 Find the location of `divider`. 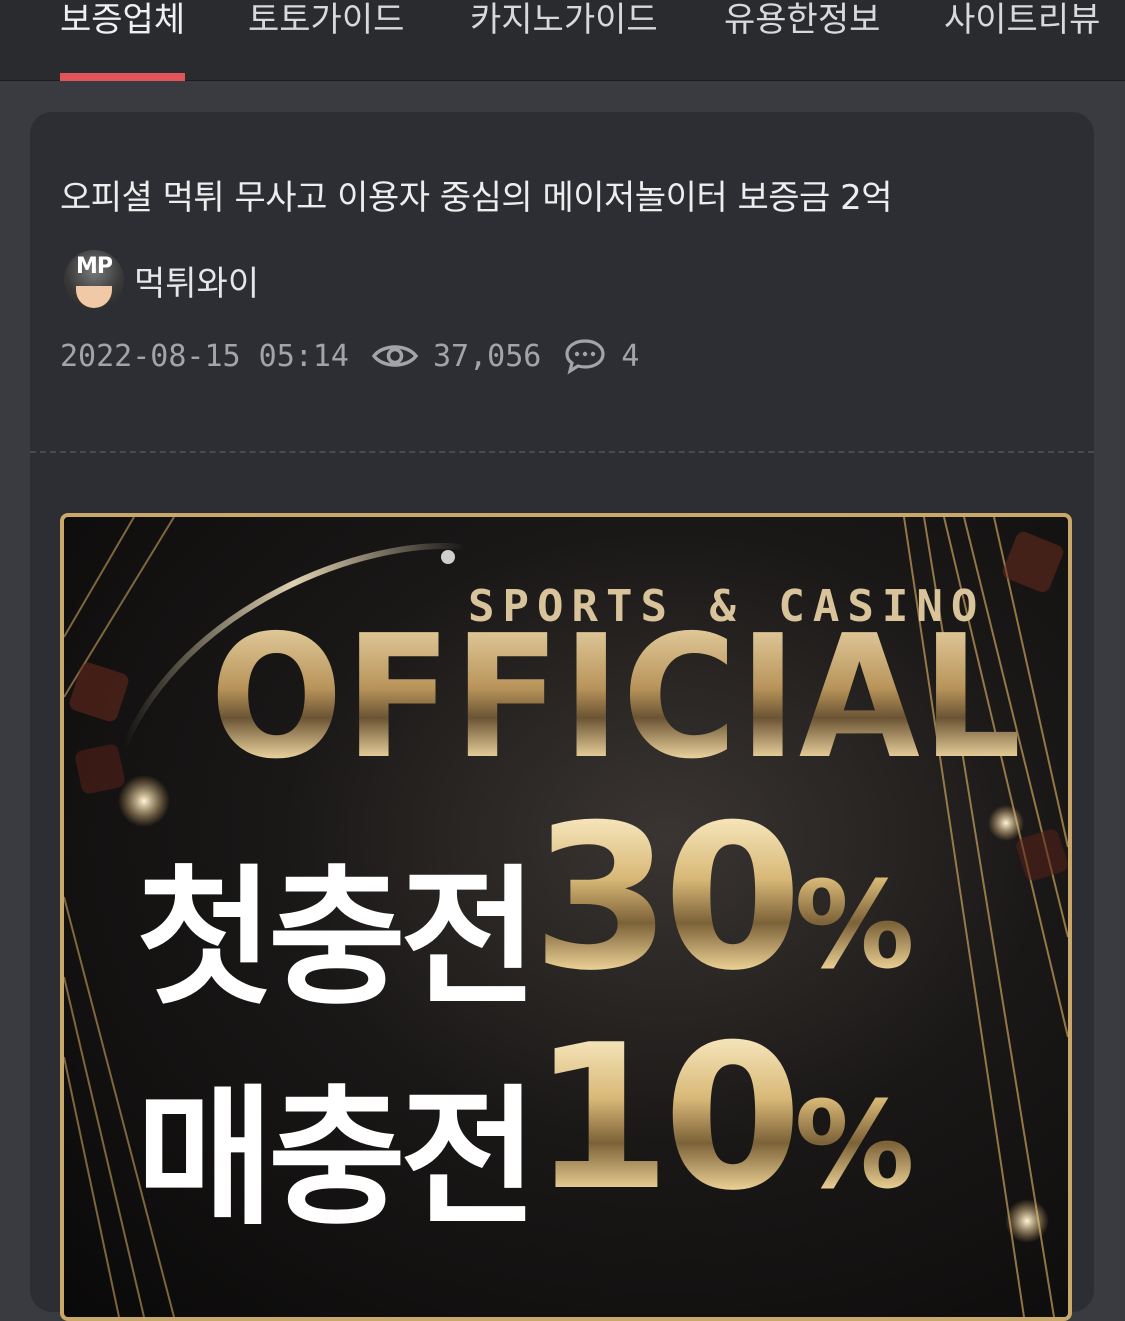

divider is located at coordinates (562, 452).